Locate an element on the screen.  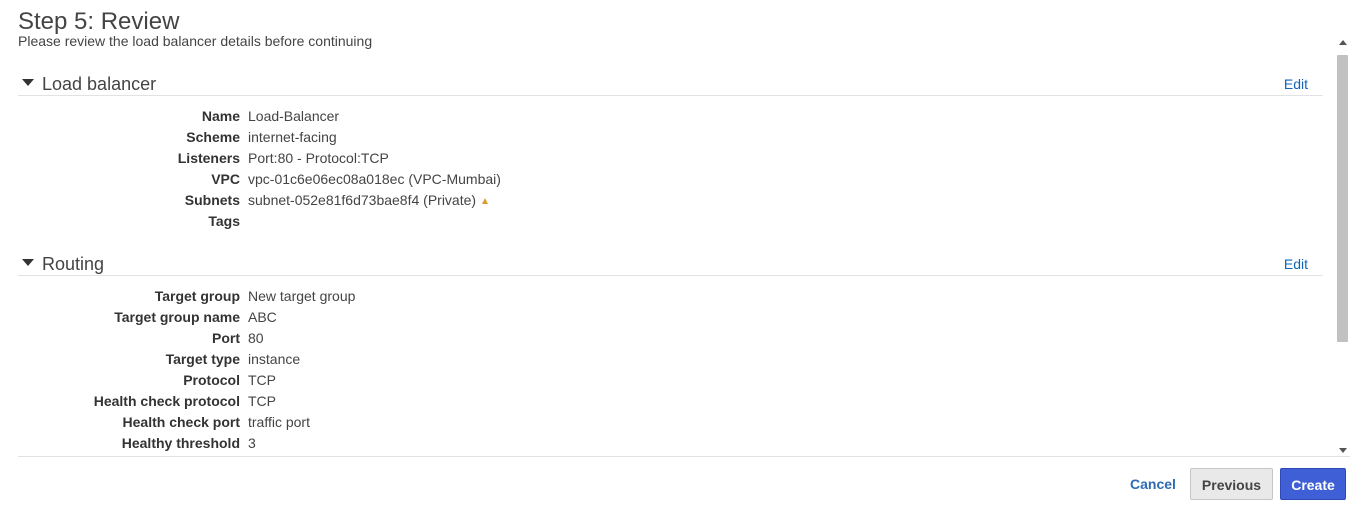
load-balancer-section-header: Load balancer Edit is located at coordinates (670, 73).